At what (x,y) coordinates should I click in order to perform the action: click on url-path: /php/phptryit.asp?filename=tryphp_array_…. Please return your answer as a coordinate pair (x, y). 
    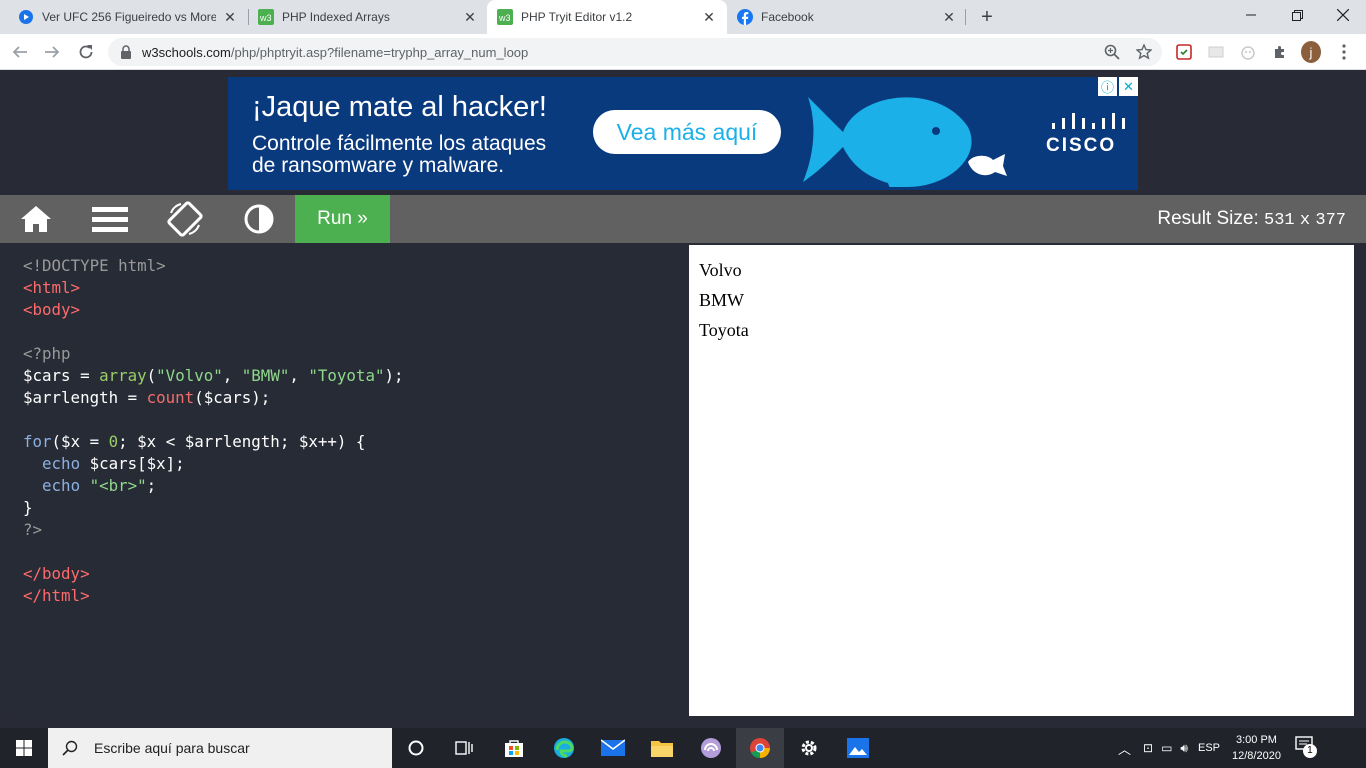
    Looking at the image, I should click on (379, 52).